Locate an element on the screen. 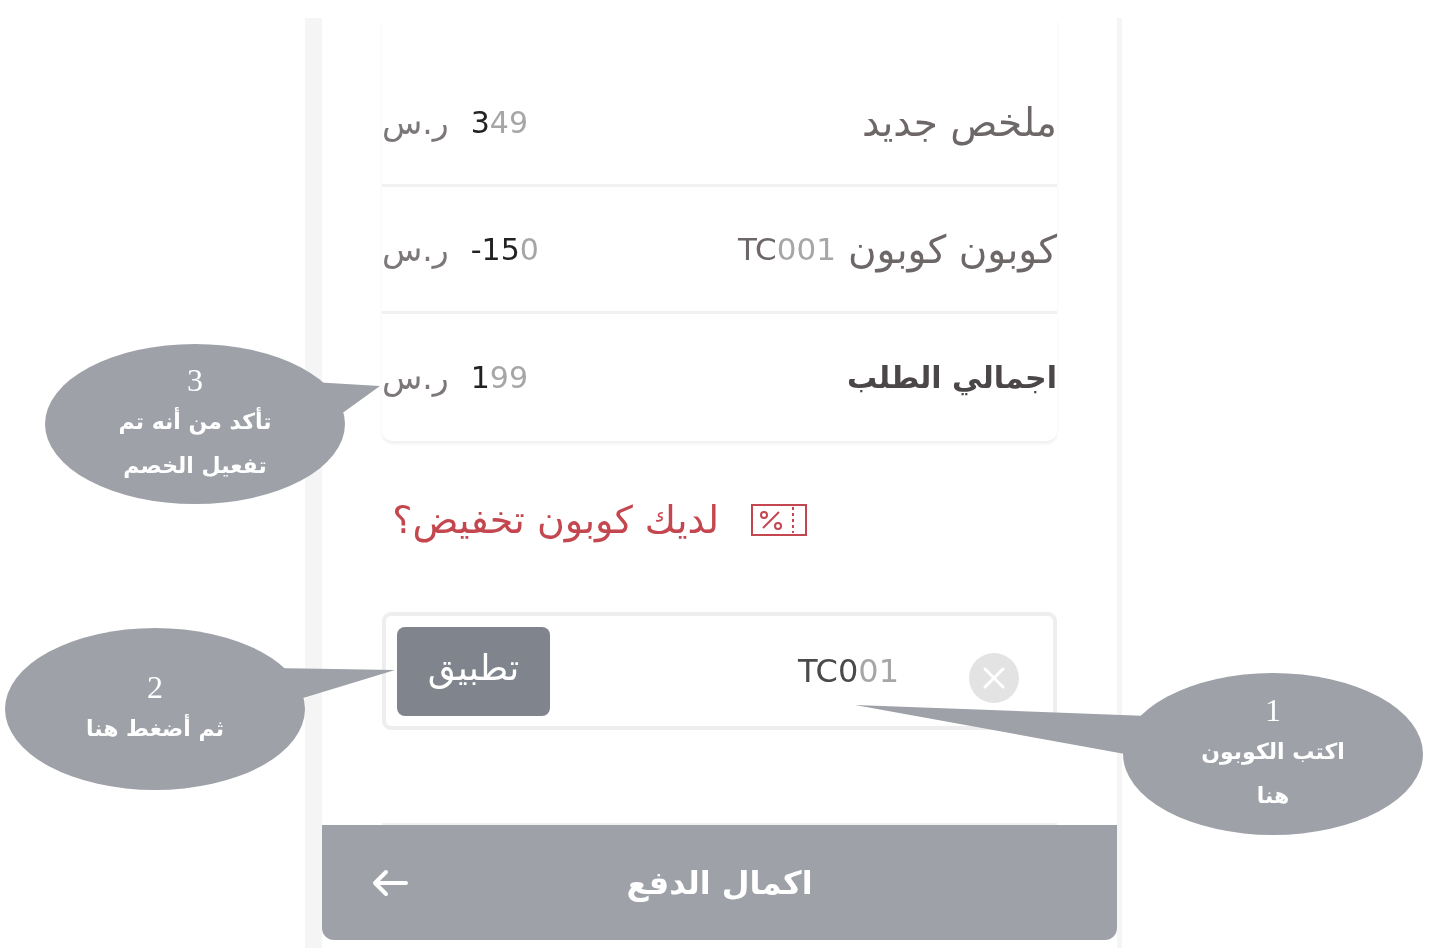 Image resolution: width=1429 pixels, height=948 pixels. amount-text: -150 is located at coordinates (504, 249).